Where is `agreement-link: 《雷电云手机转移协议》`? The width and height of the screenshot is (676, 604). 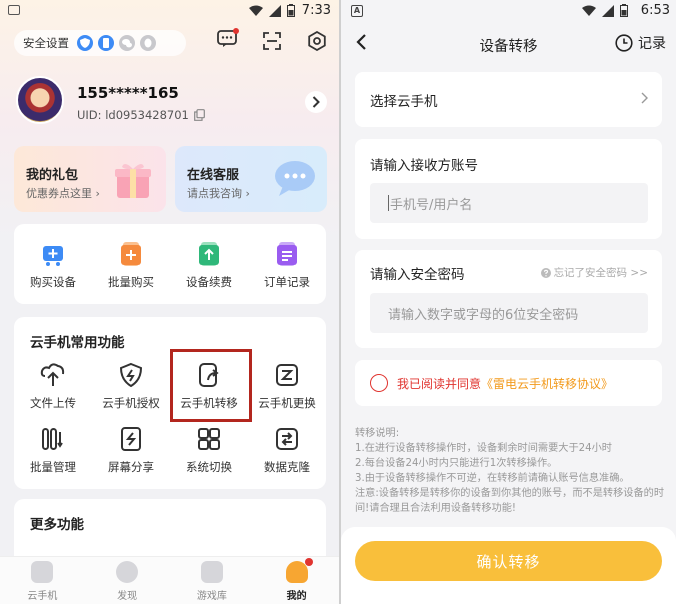
agreement-link: 《雷电云手机转移协议》 is located at coordinates (547, 384).